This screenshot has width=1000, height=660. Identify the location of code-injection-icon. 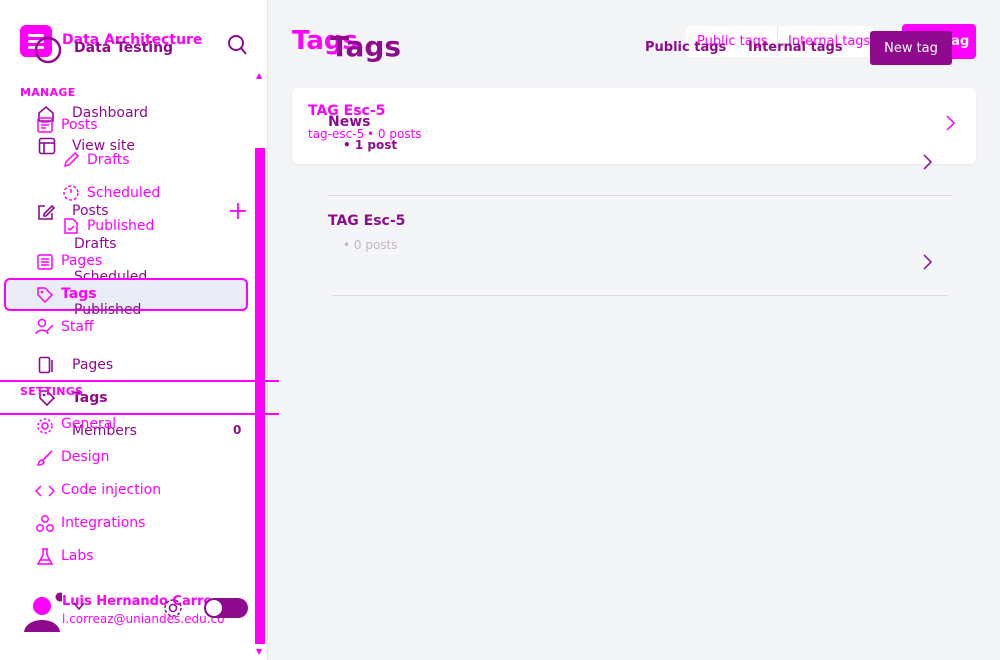
(45, 491).